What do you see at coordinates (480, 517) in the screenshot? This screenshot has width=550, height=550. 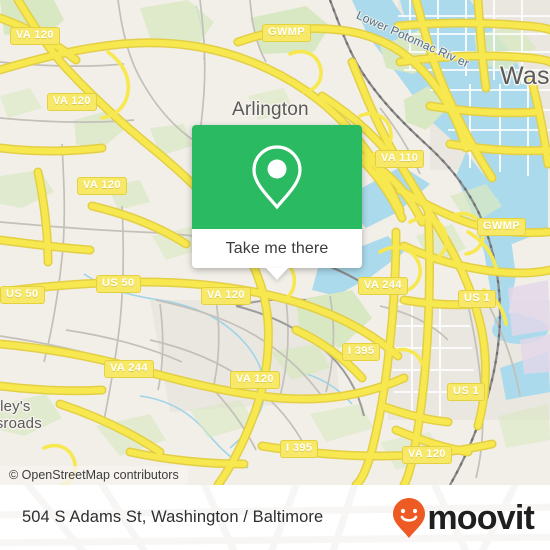 I see `moovit-wordmark: moovit` at bounding box center [480, 517].